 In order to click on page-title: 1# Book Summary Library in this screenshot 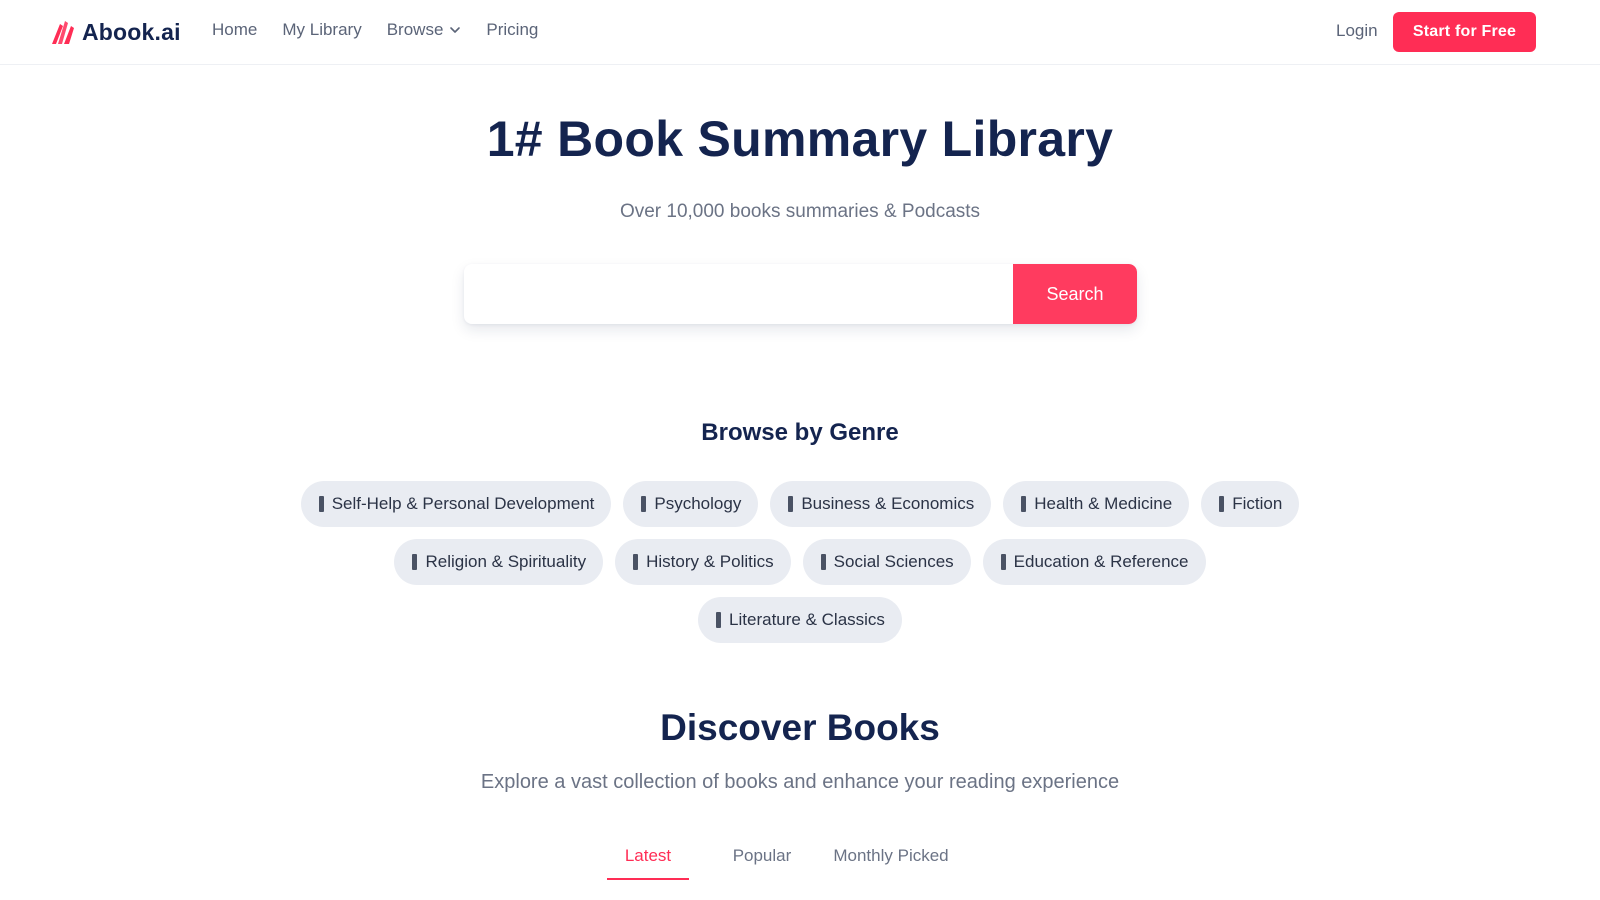, I will do `click(800, 139)`.